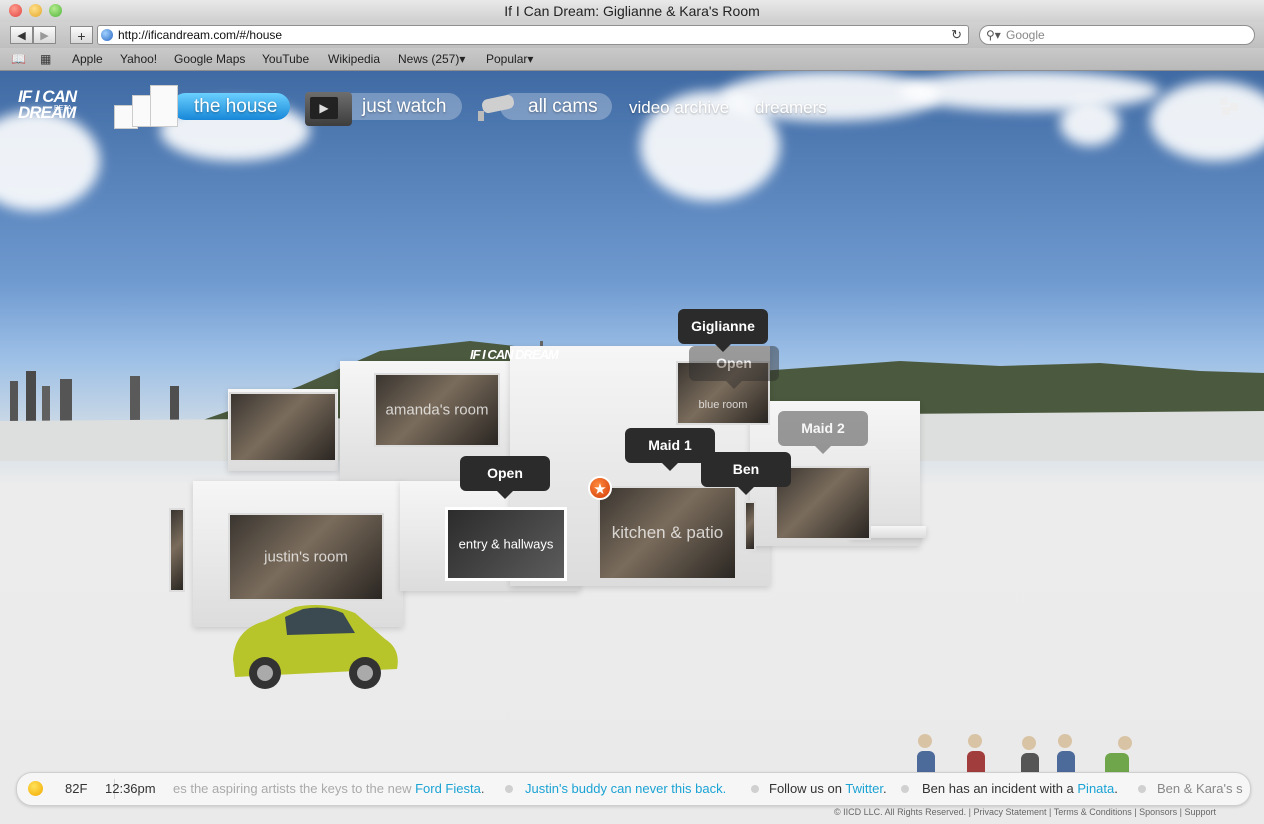  I want to click on house-sign: IF I CAN DREAM, so click(514, 354).